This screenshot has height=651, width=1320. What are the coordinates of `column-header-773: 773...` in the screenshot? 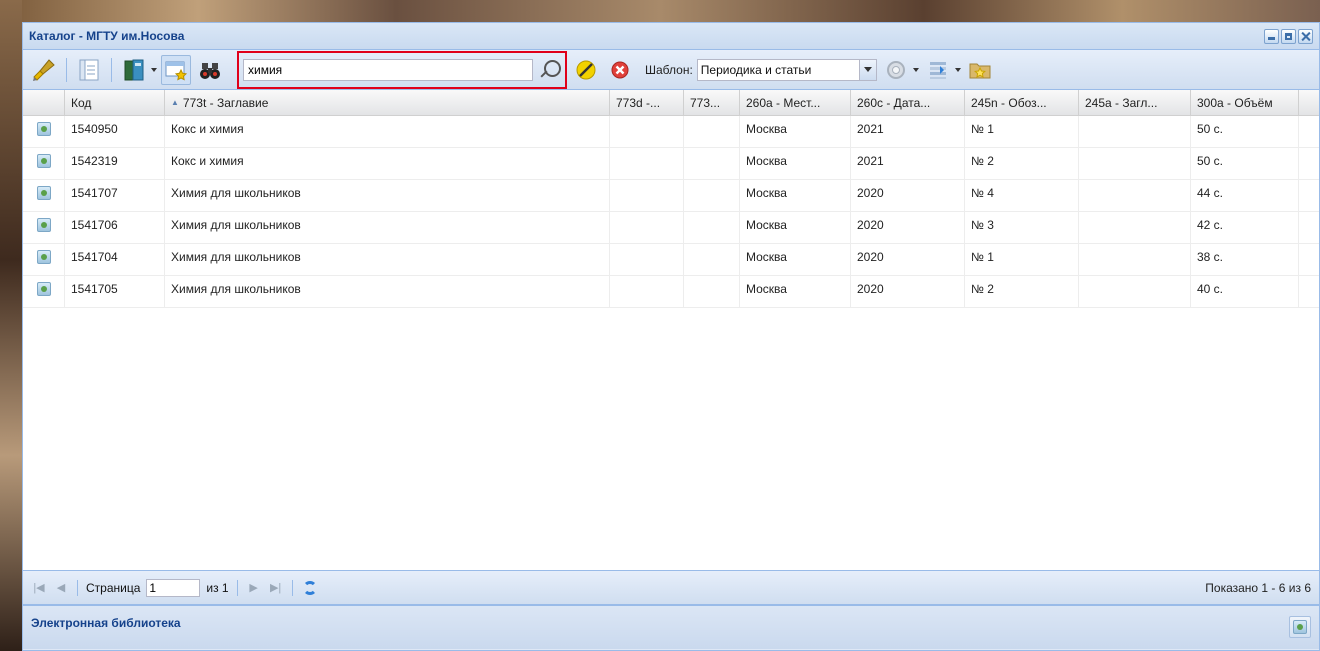 It's located at (712, 102).